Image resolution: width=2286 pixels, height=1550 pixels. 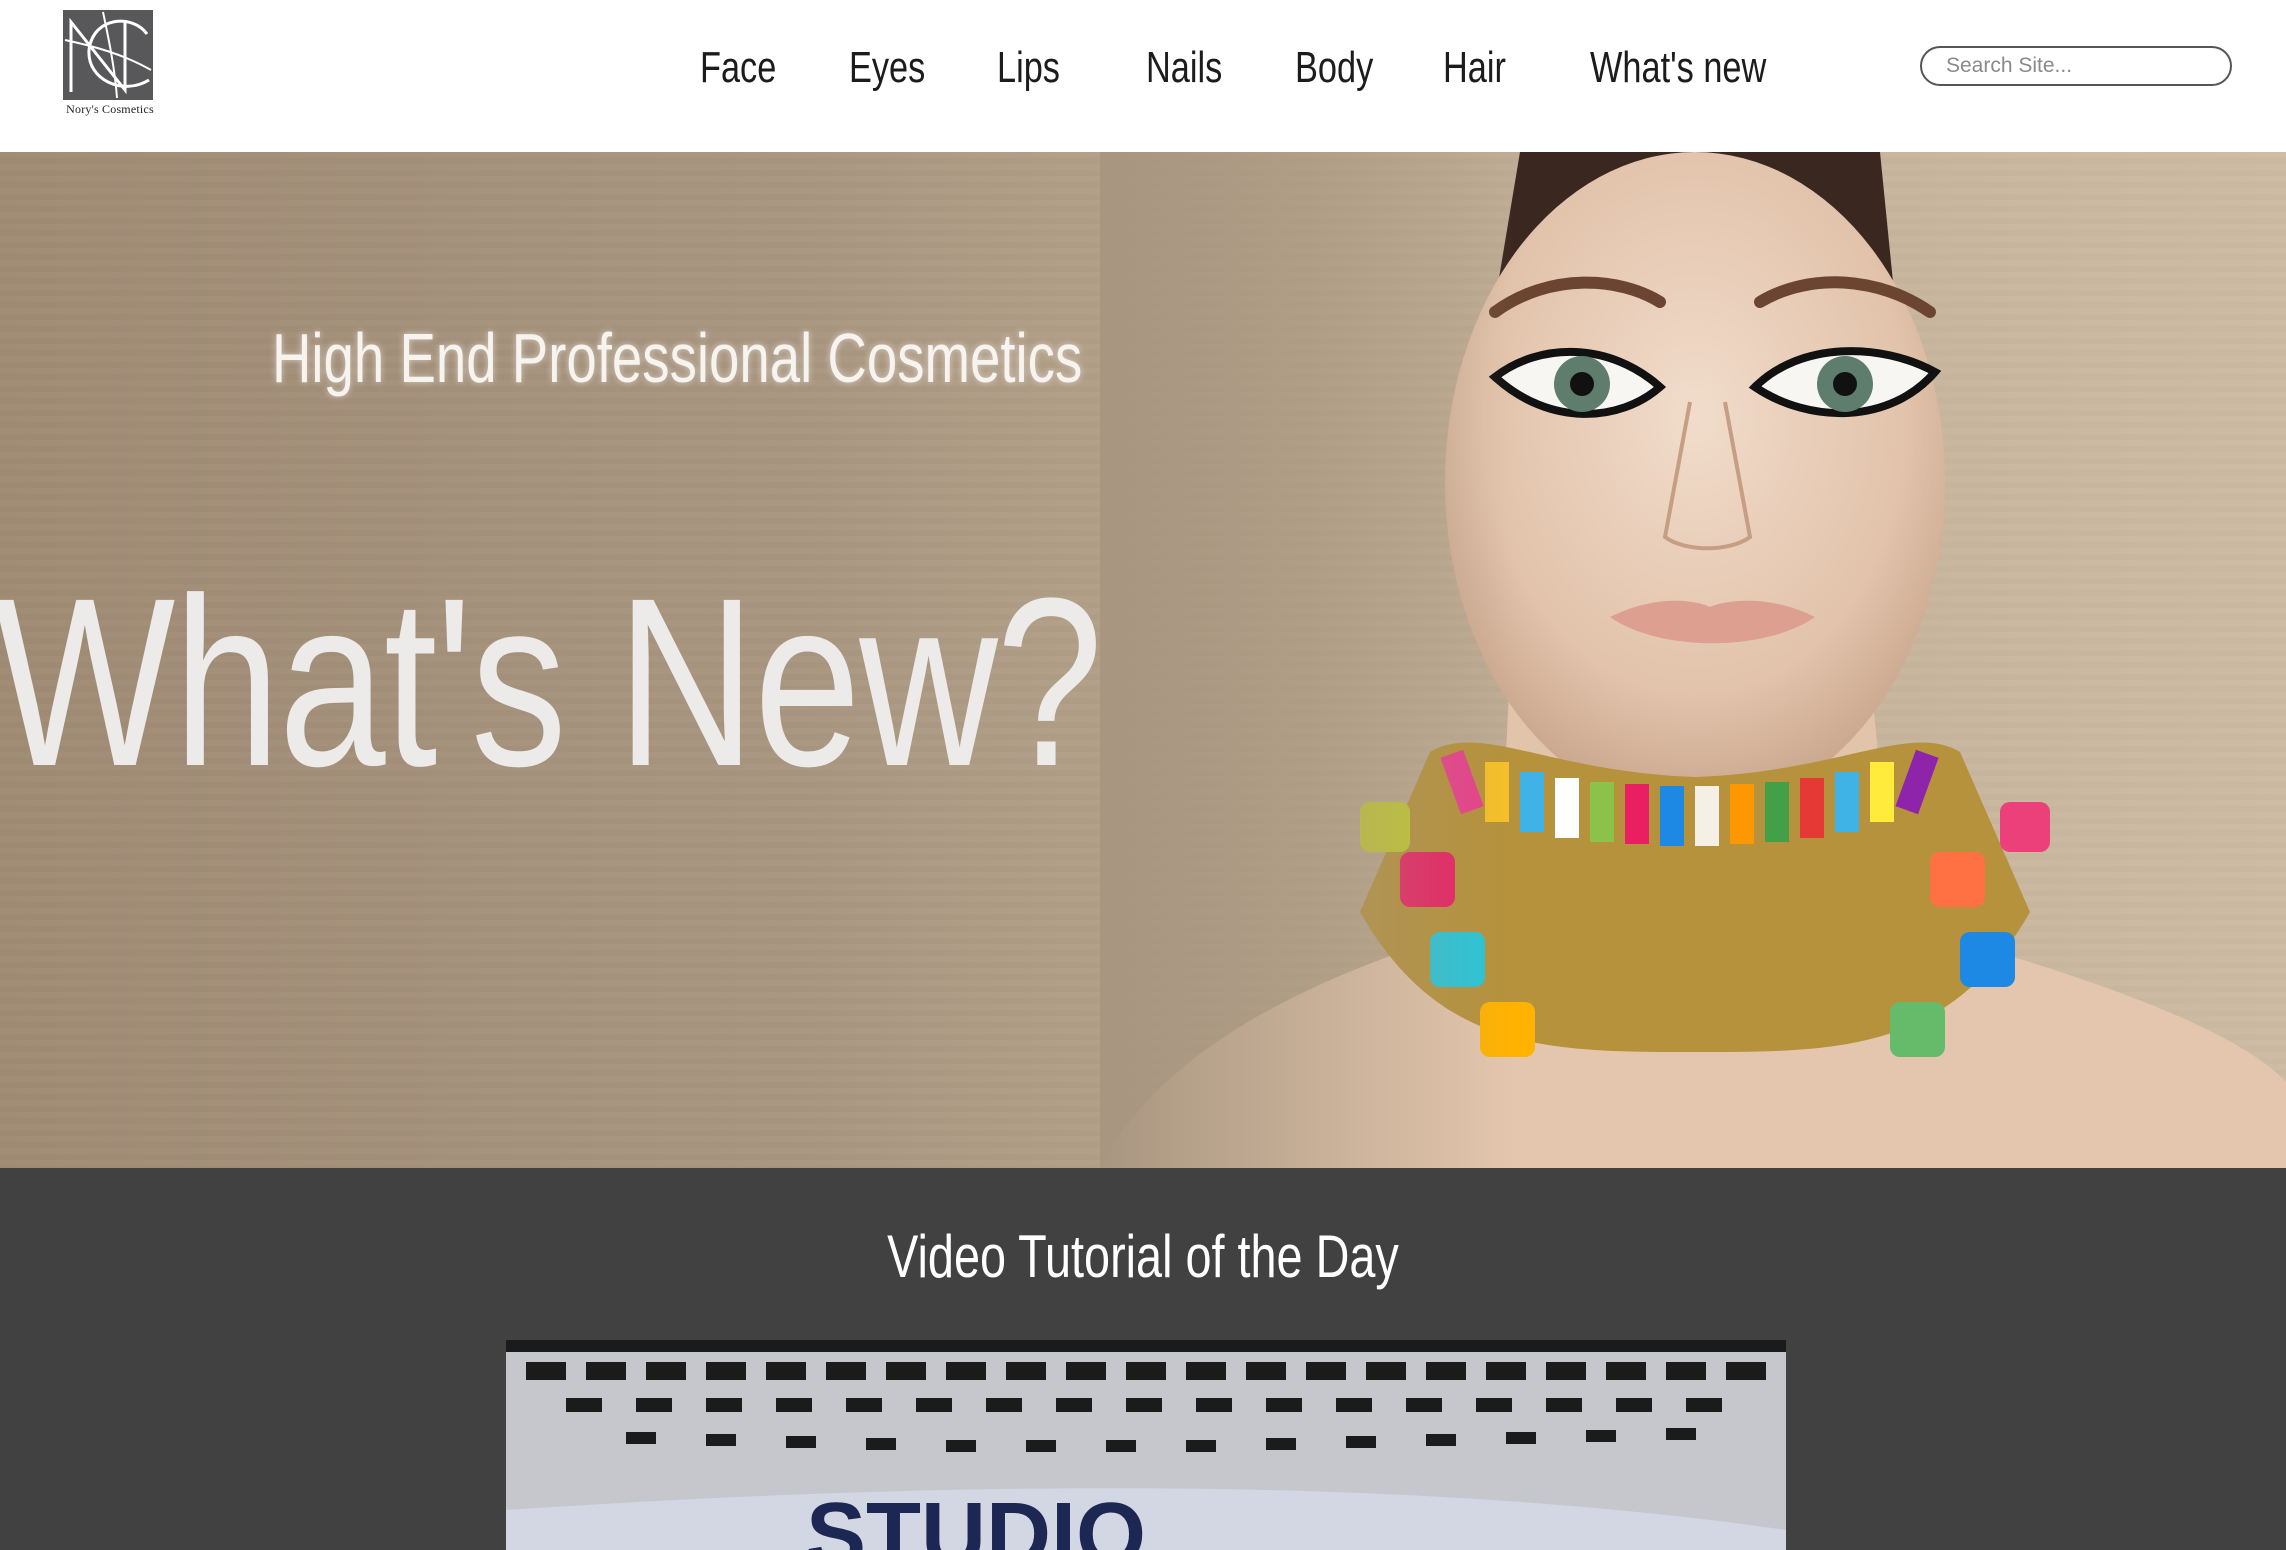 I want to click on logo-text: Nory's Cosmetics, so click(x=110, y=109).